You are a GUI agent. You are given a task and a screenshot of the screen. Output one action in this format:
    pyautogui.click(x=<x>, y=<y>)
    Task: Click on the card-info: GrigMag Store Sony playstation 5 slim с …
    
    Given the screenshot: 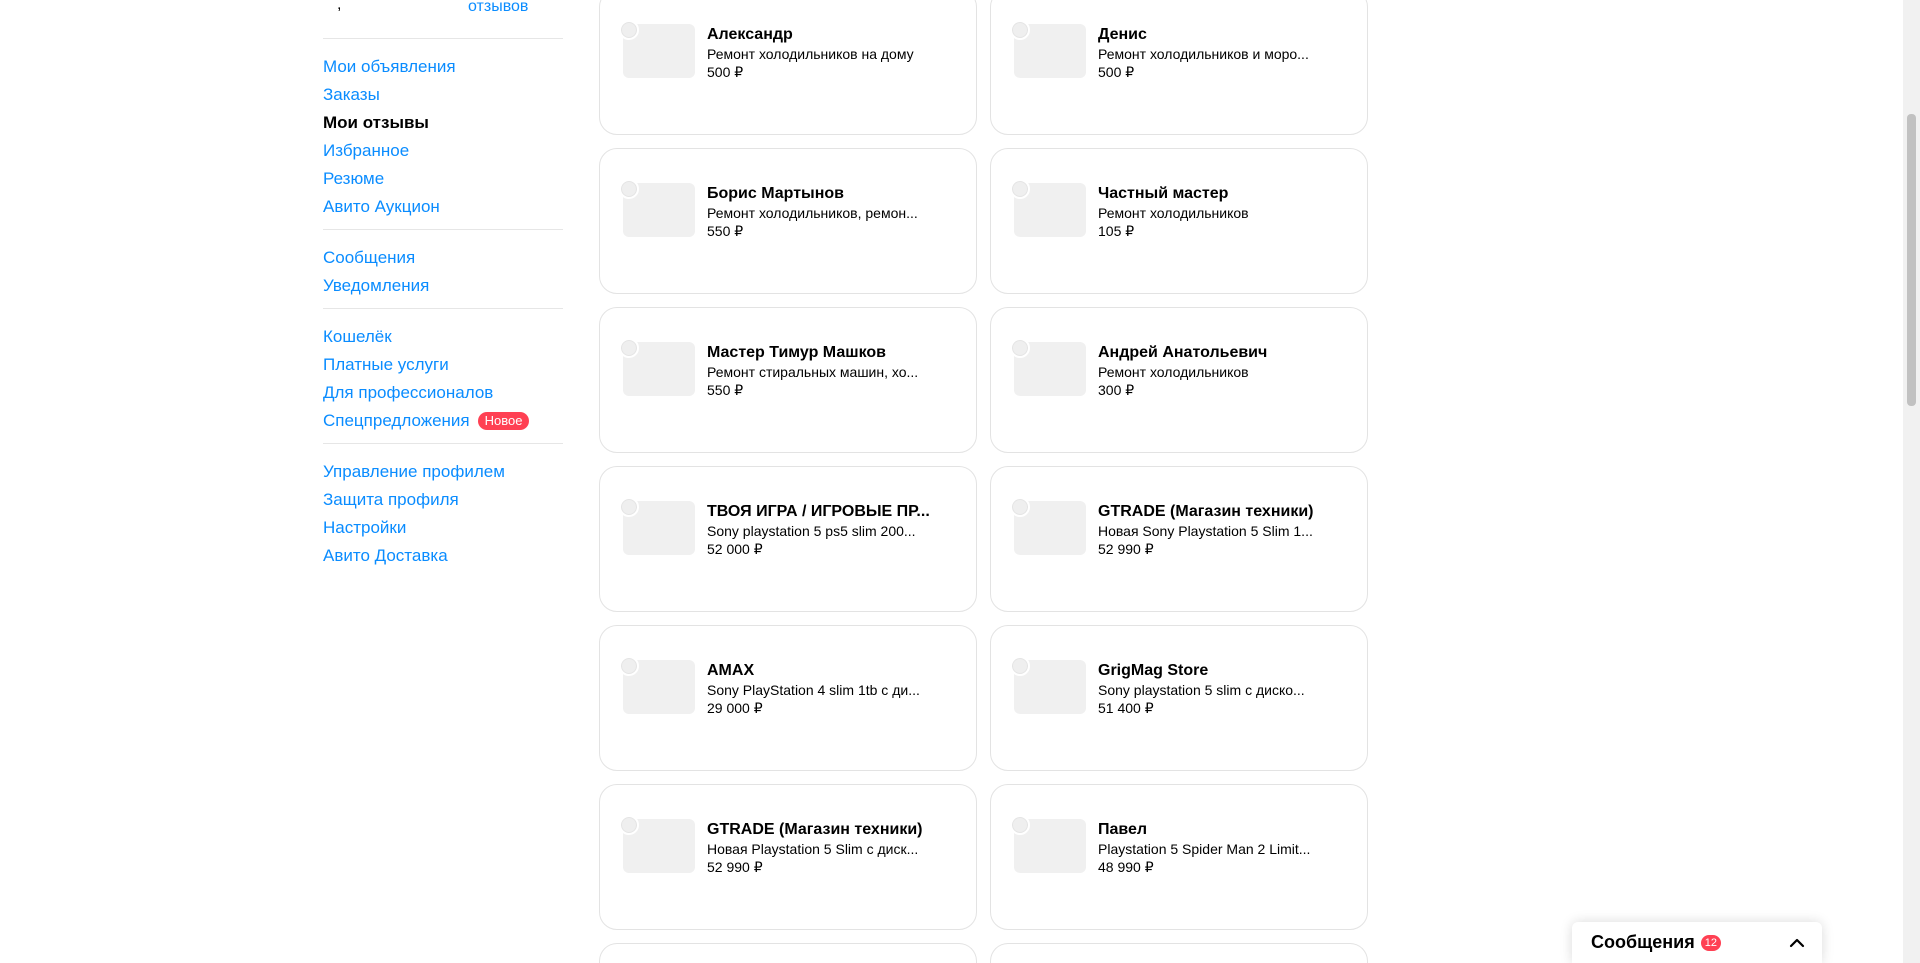 What is the action you would take?
    pyautogui.click(x=1218, y=689)
    